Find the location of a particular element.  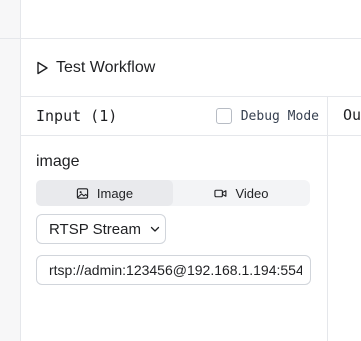

input-panel-header: Input (1) Debug Mode is located at coordinates (174, 116).